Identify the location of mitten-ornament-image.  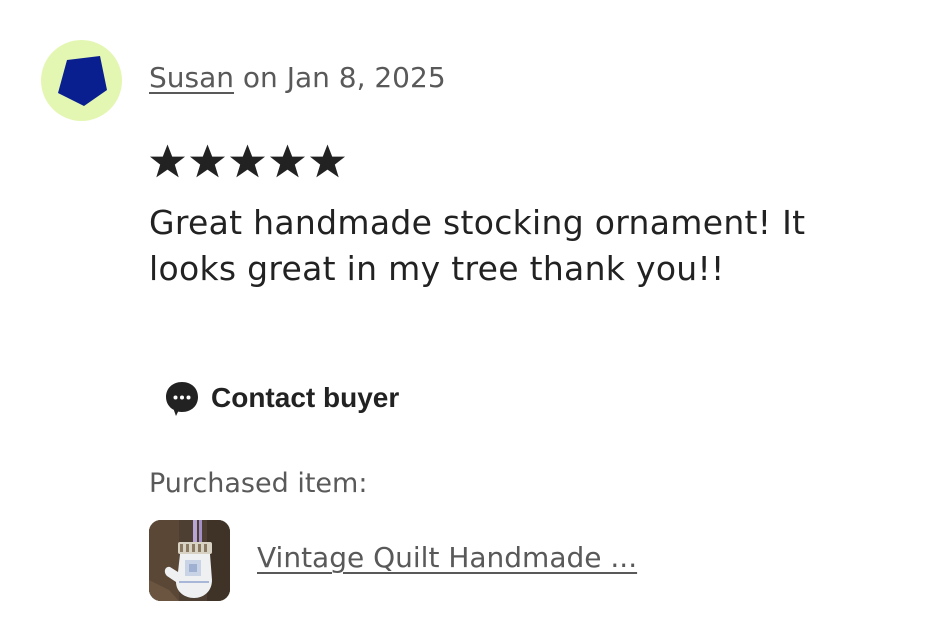
(189, 560).